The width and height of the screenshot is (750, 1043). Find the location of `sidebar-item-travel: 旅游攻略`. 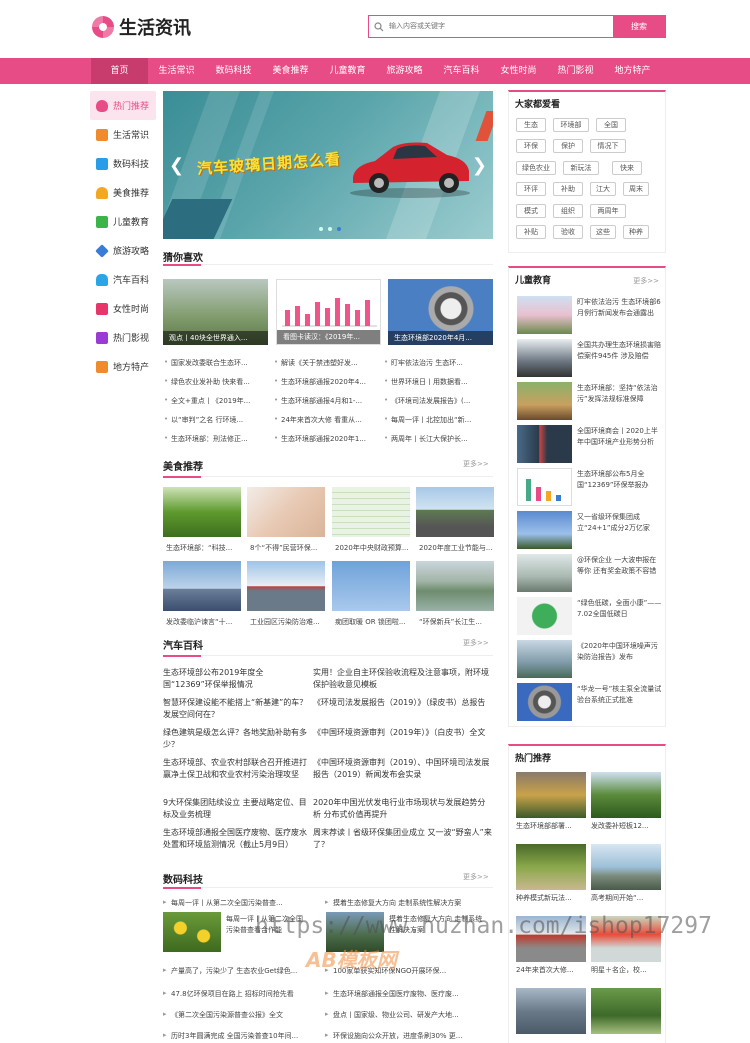

sidebar-item-travel: 旅游攻略 is located at coordinates (123, 250).